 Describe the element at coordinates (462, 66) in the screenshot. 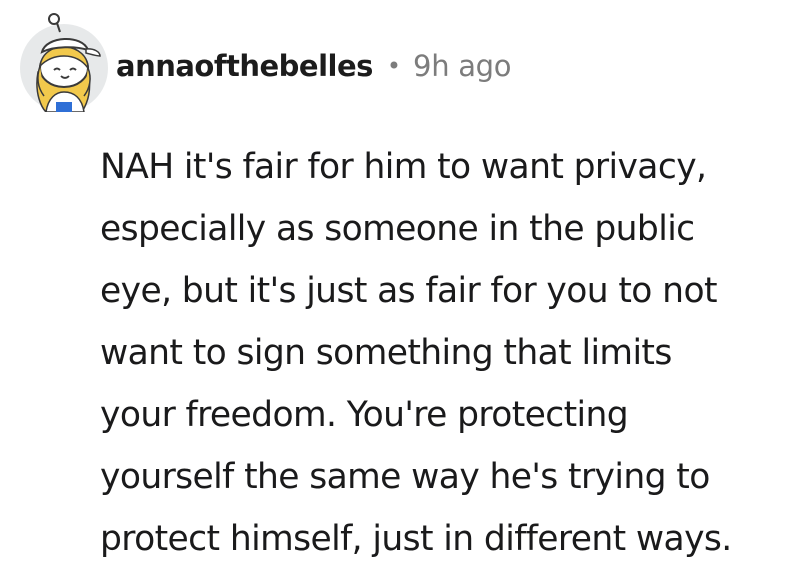

I see `comment-timestamp: 9h ago` at that location.